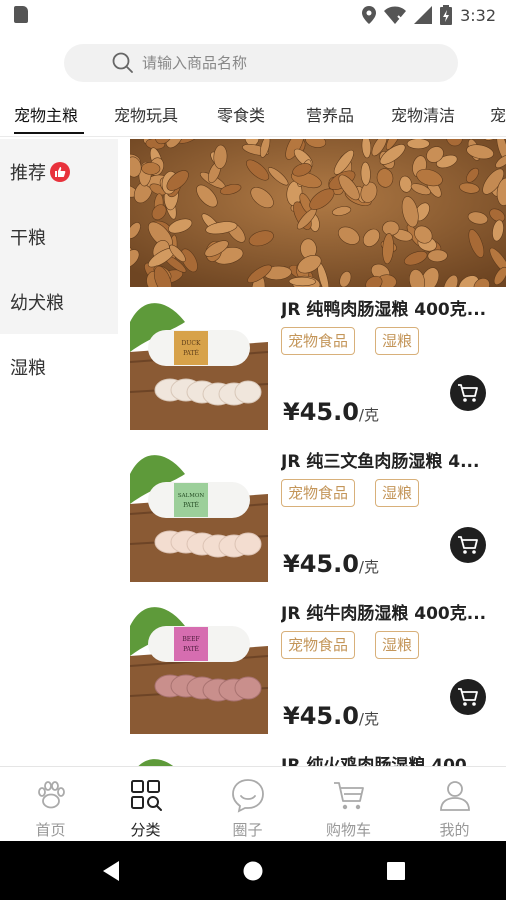 This screenshot has width=506, height=900. I want to click on nav-label: 圈子, so click(247, 830).